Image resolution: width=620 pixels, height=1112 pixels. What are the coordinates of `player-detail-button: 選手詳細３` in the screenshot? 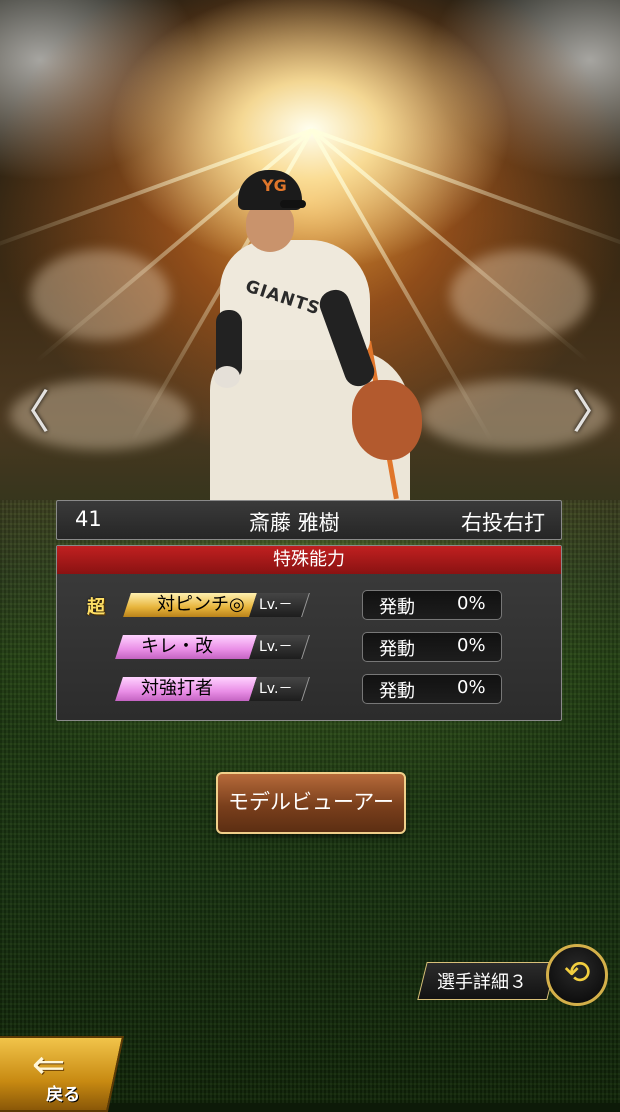 It's located at (487, 981).